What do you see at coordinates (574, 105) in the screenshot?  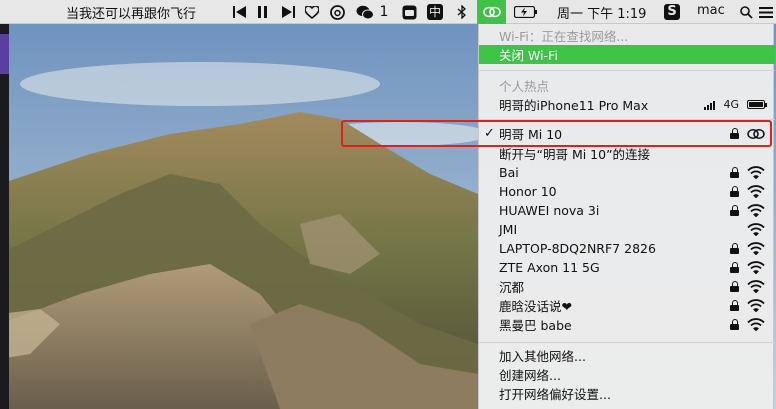 I see `hotspot-name: 明哥的iPhone11 Pro Max` at bounding box center [574, 105].